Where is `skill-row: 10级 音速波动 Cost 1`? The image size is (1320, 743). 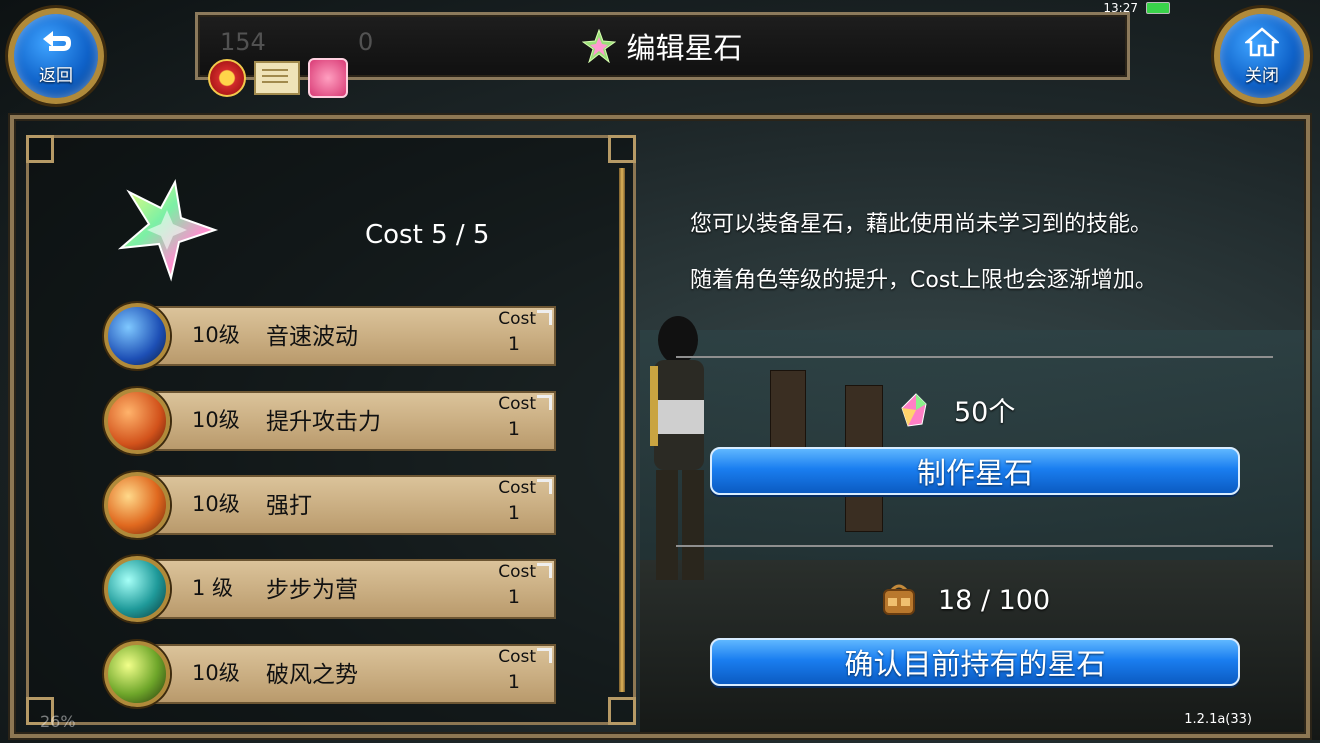
skill-row: 10级 音速波动 Cost 1 is located at coordinates (330, 336).